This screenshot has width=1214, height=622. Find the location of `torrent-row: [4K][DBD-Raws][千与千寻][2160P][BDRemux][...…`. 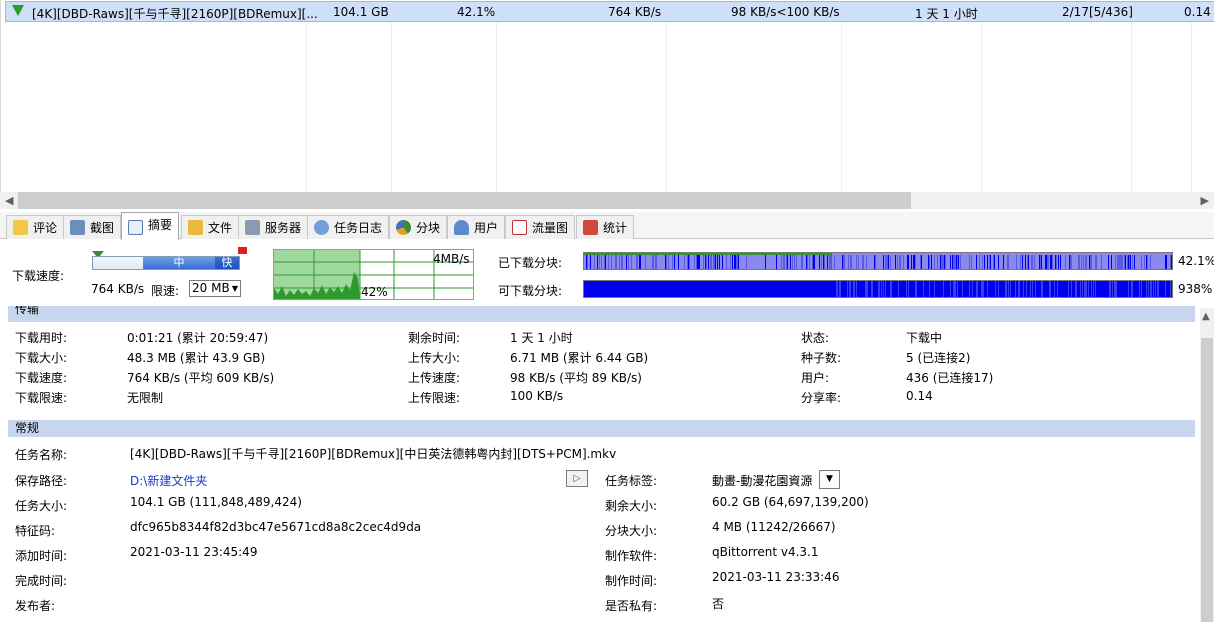

torrent-row: [4K][DBD-Raws][千与千寻][2160P][BDRemux][...… is located at coordinates (609, 11).